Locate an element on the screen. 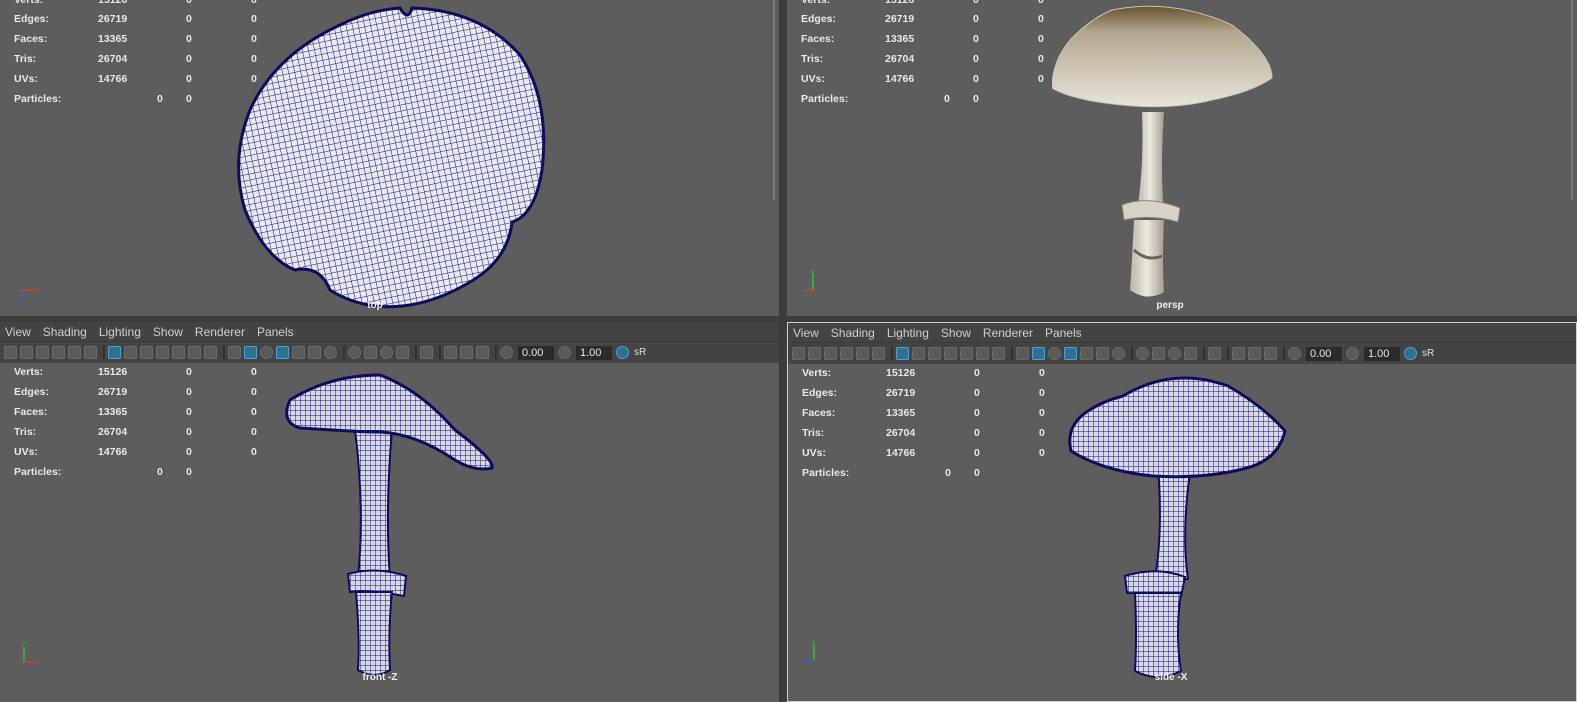  axis-gizmo-top: z x is located at coordinates (28, 297).